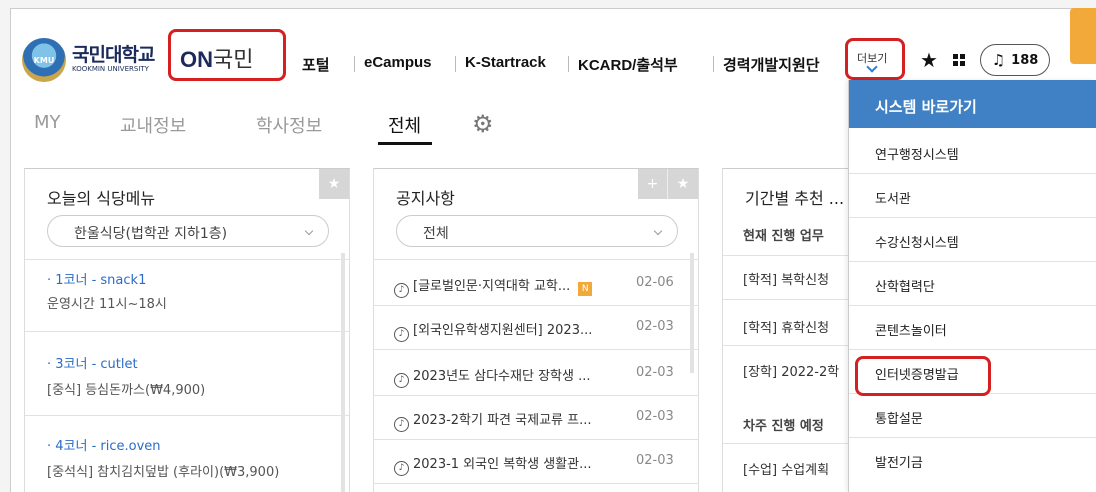 The height and width of the screenshot is (492, 1096). I want to click on notification-button: ♫ 188, so click(1015, 60).